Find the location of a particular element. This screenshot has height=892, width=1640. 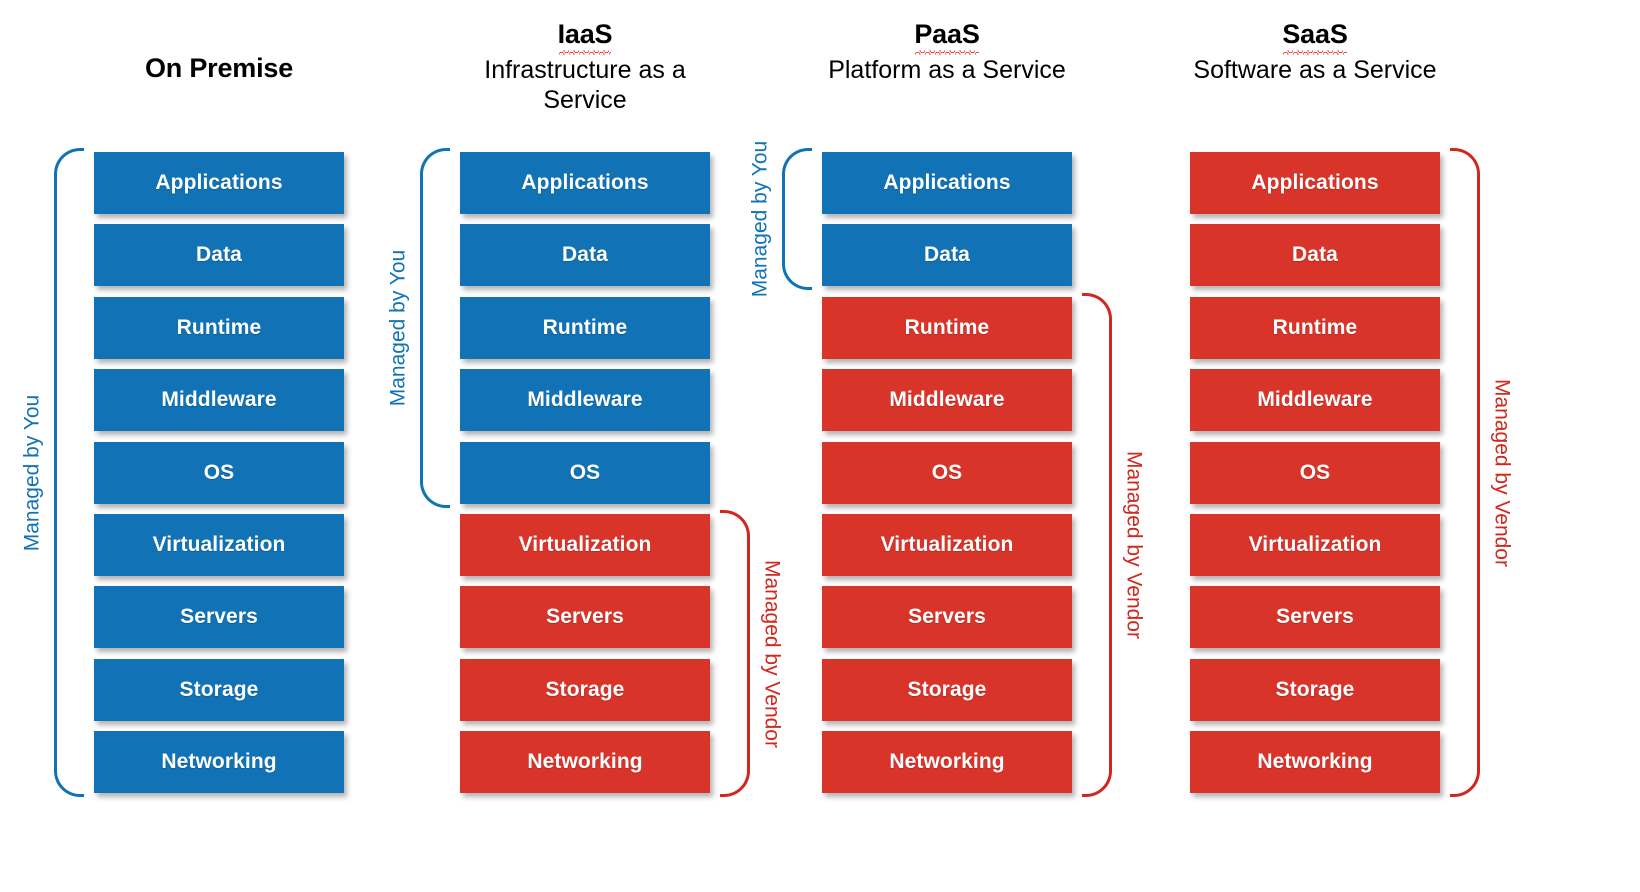

bracket-paas-managed-by-vendor is located at coordinates (1097, 545).